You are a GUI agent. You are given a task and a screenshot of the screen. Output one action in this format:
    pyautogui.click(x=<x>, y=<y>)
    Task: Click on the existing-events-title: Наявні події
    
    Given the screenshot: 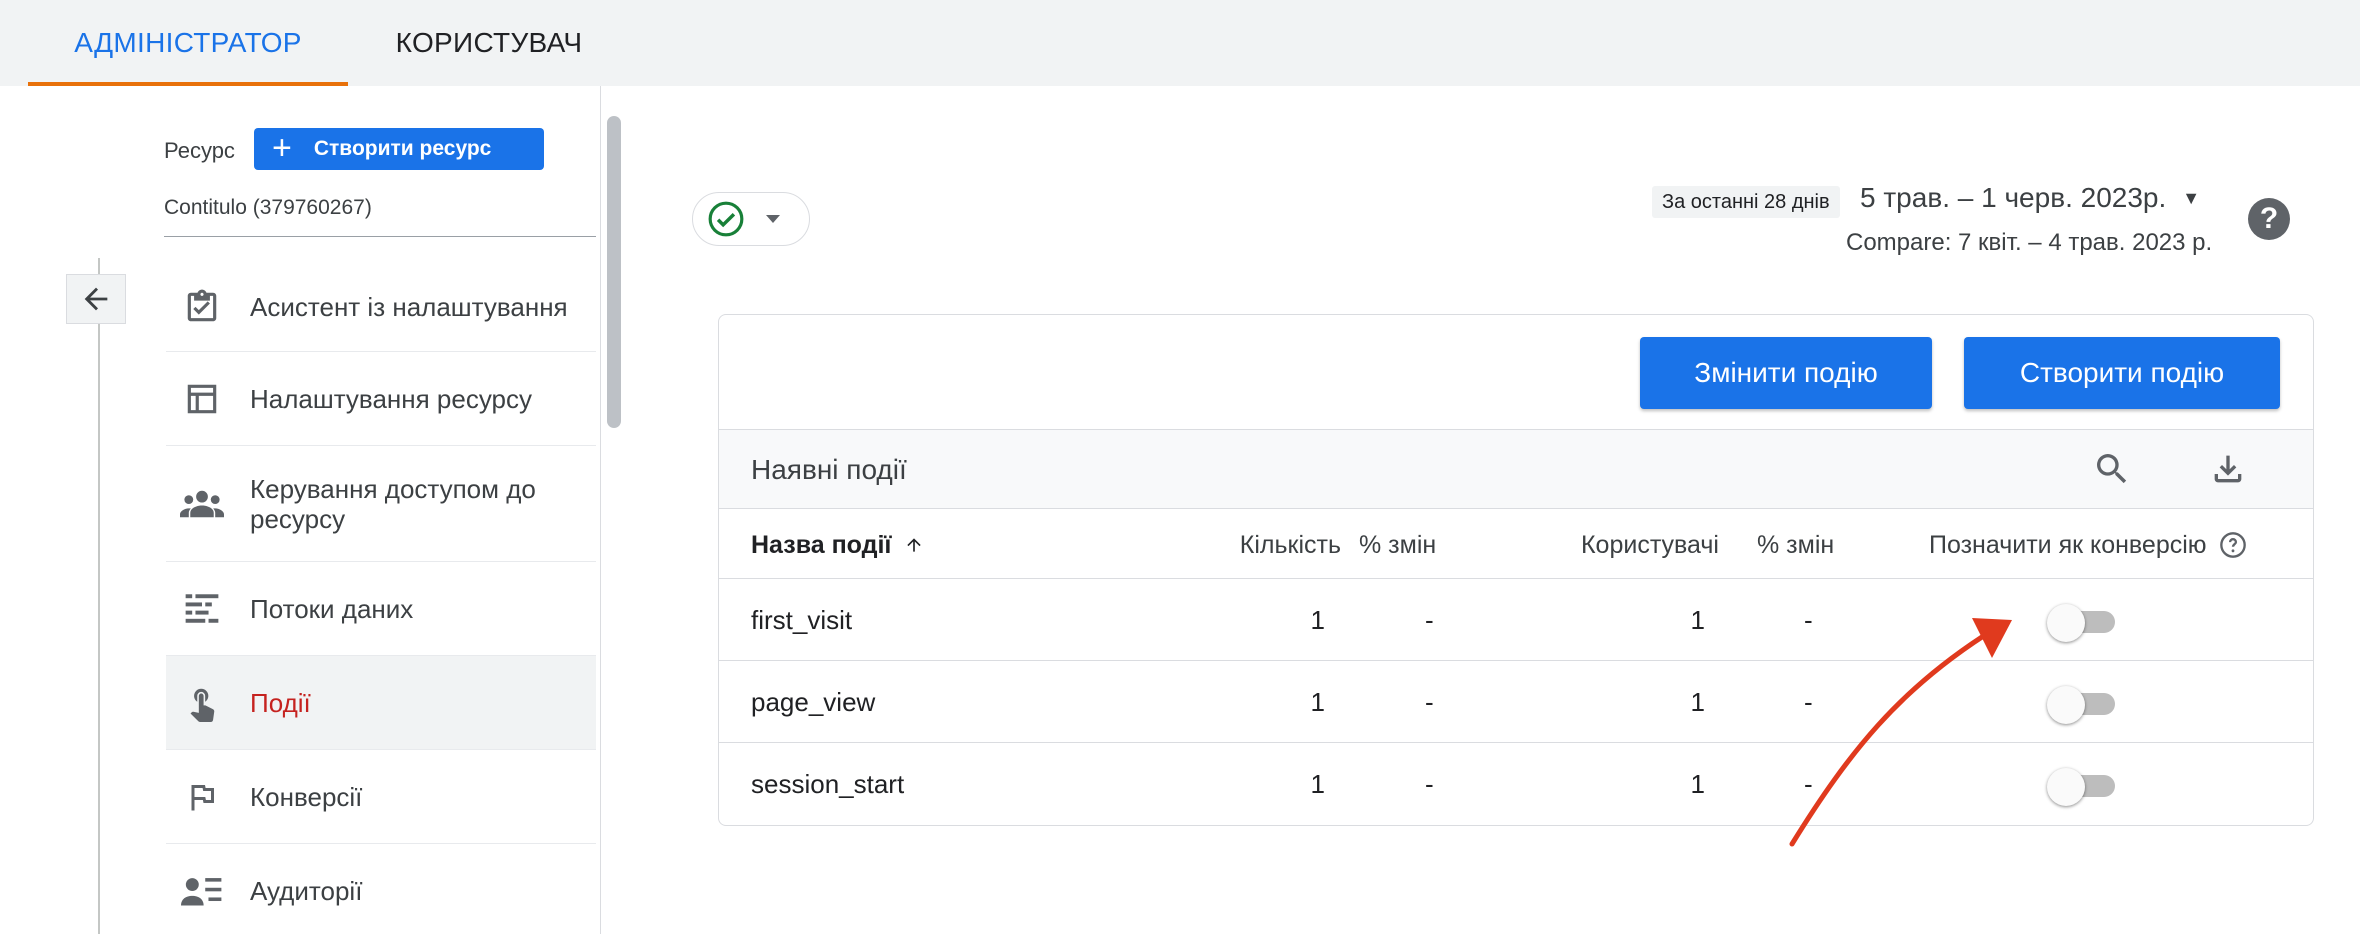 What is the action you would take?
    pyautogui.click(x=829, y=469)
    